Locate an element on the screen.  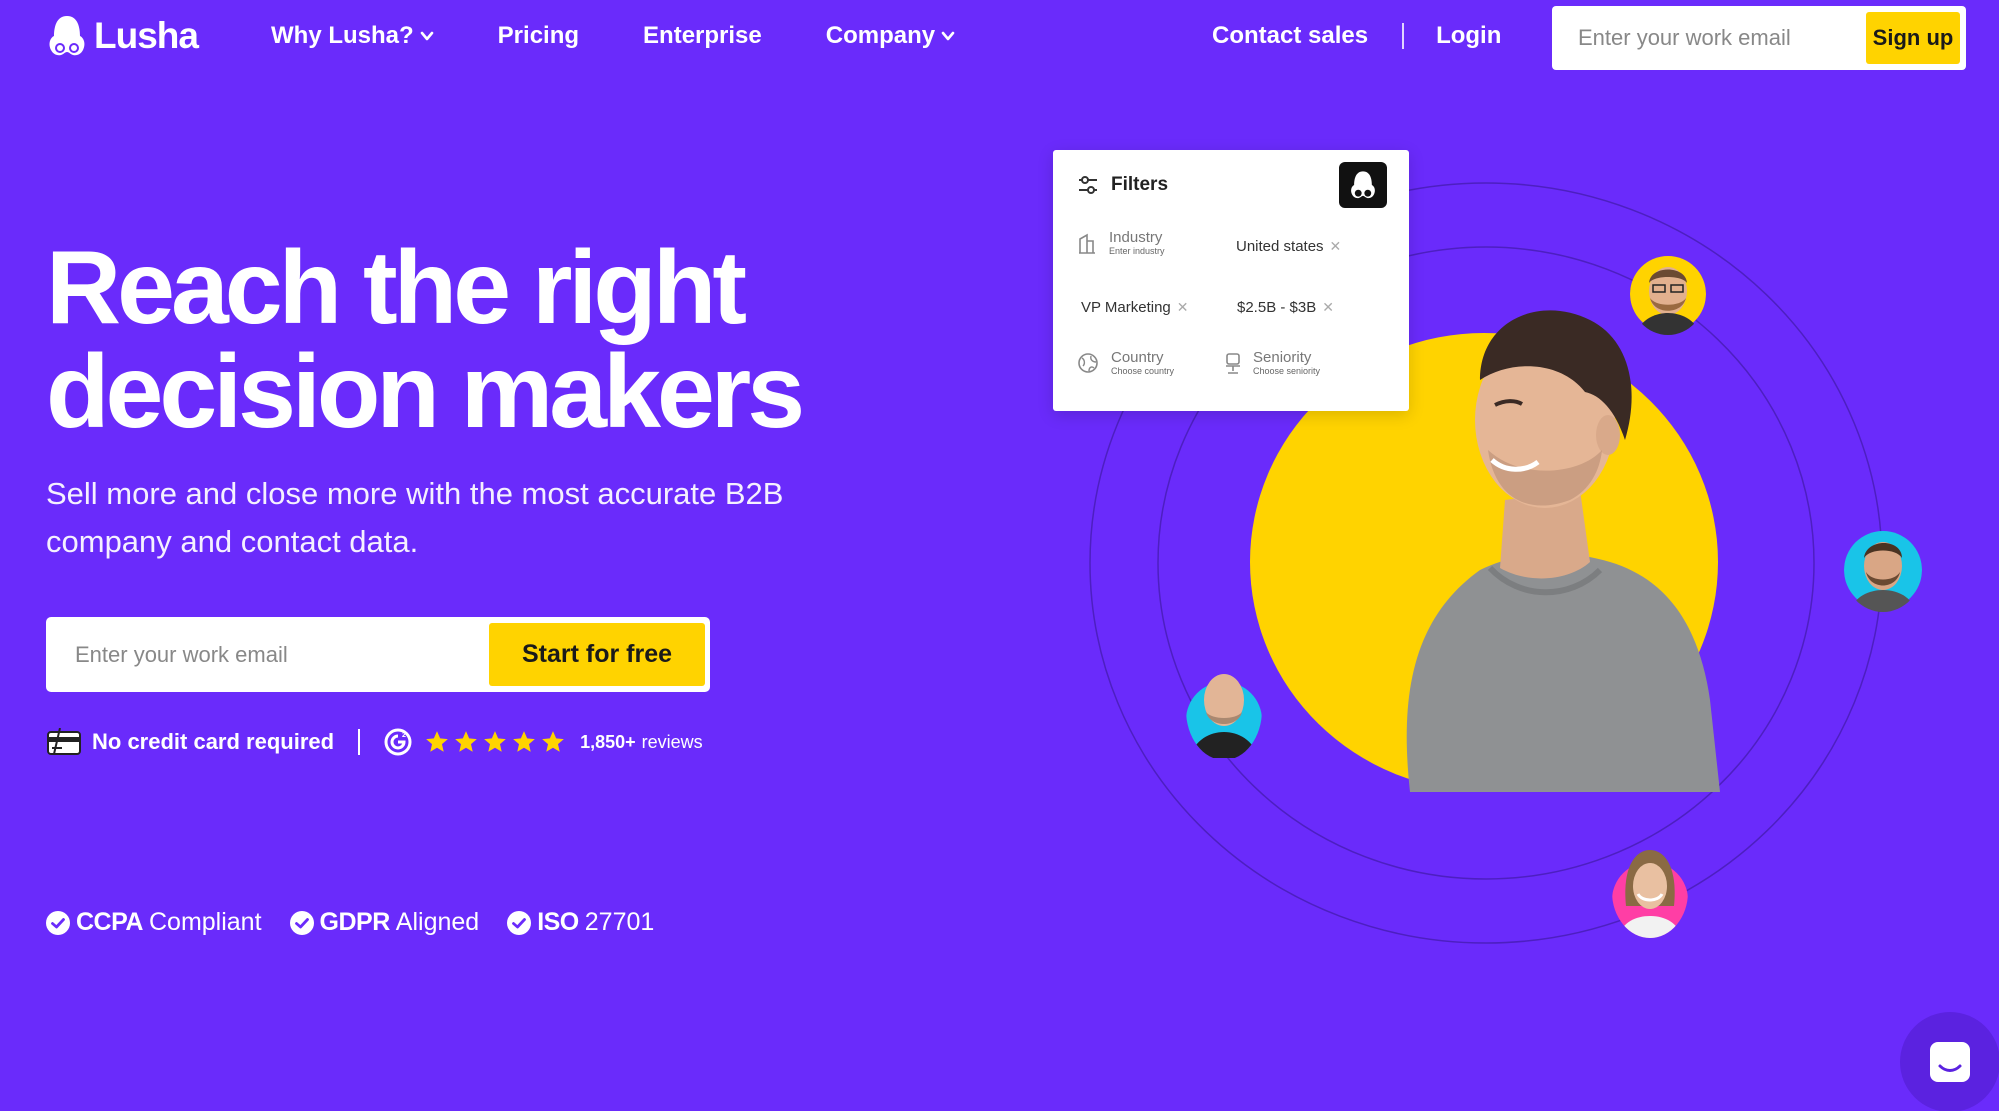
chip-role: VP Marketing ✕ is located at coordinates (1135, 307).